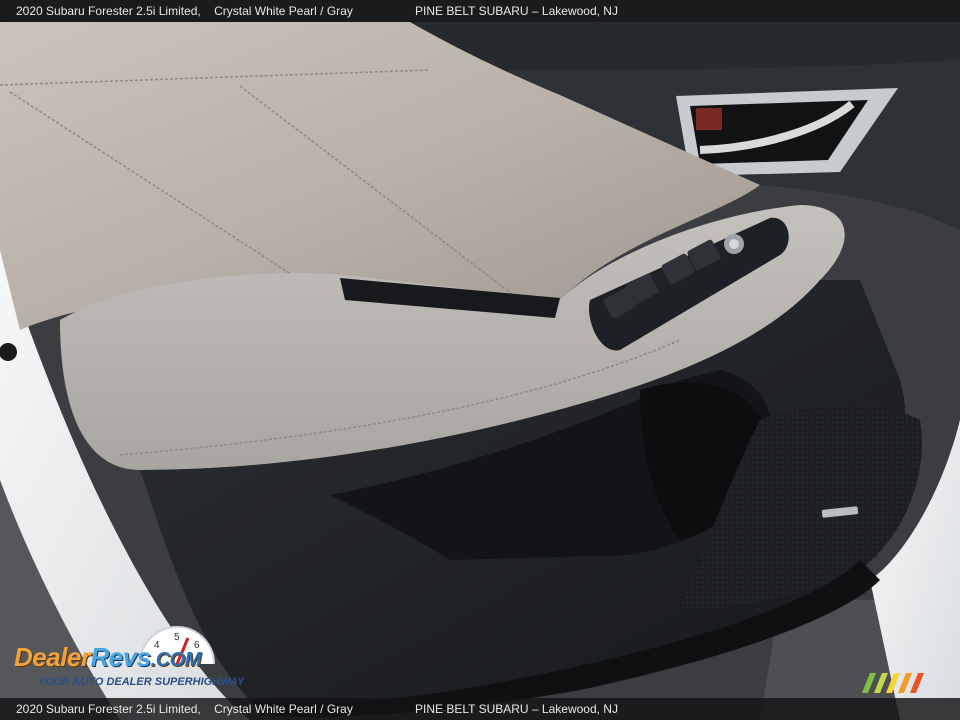  I want to click on caption-color: Crystal White Pearl / Gray, so click(283, 11).